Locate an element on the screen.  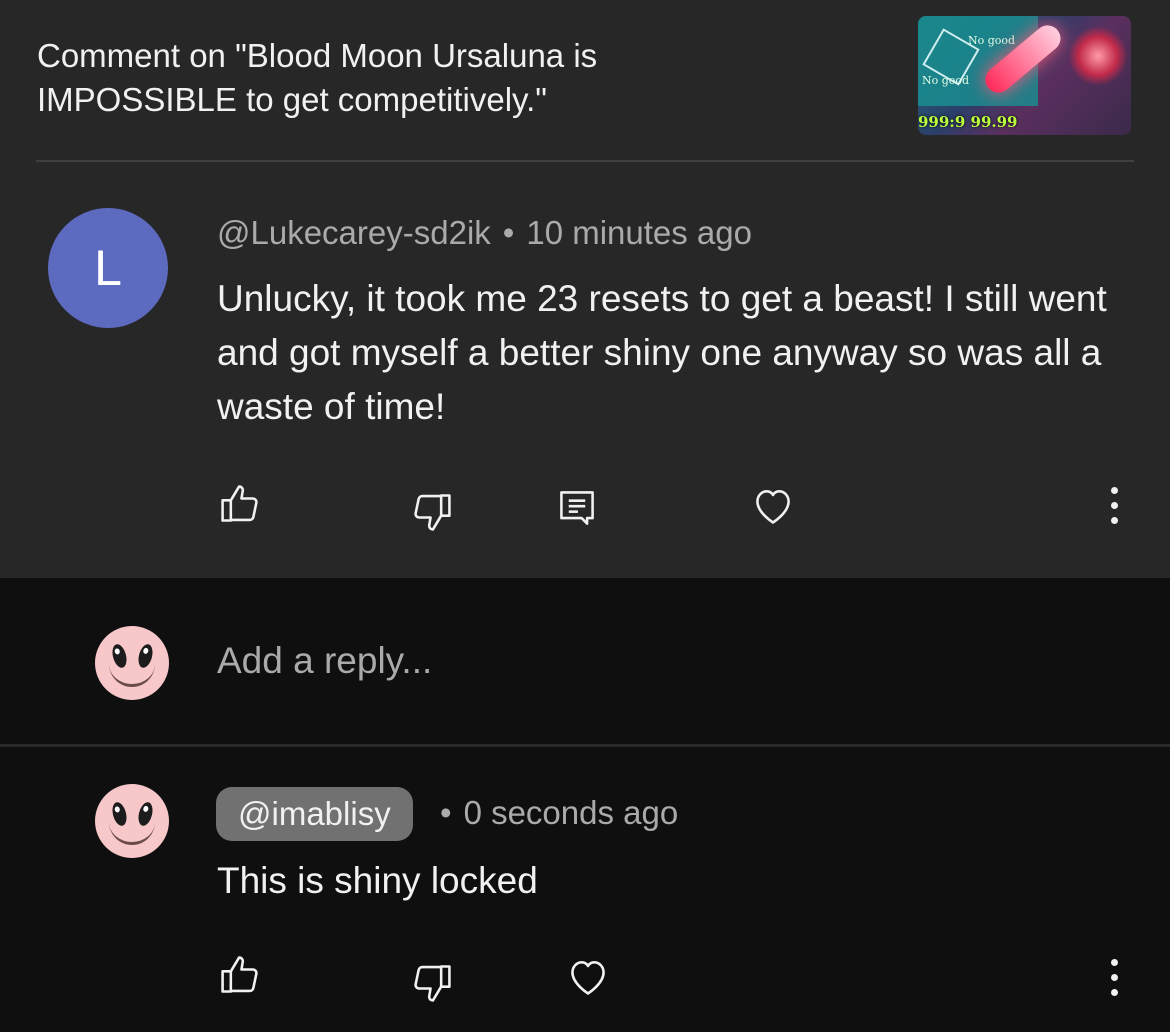
reply-avatar is located at coordinates (132, 821).